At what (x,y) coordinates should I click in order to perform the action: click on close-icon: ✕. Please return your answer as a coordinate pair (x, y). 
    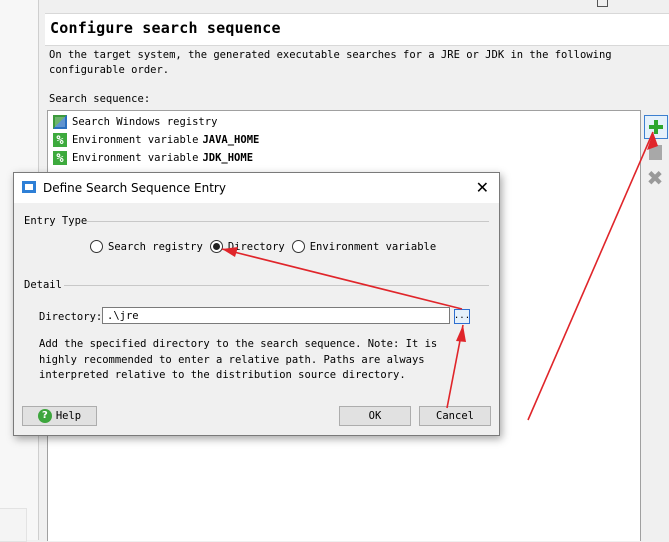
    Looking at the image, I should click on (482, 187).